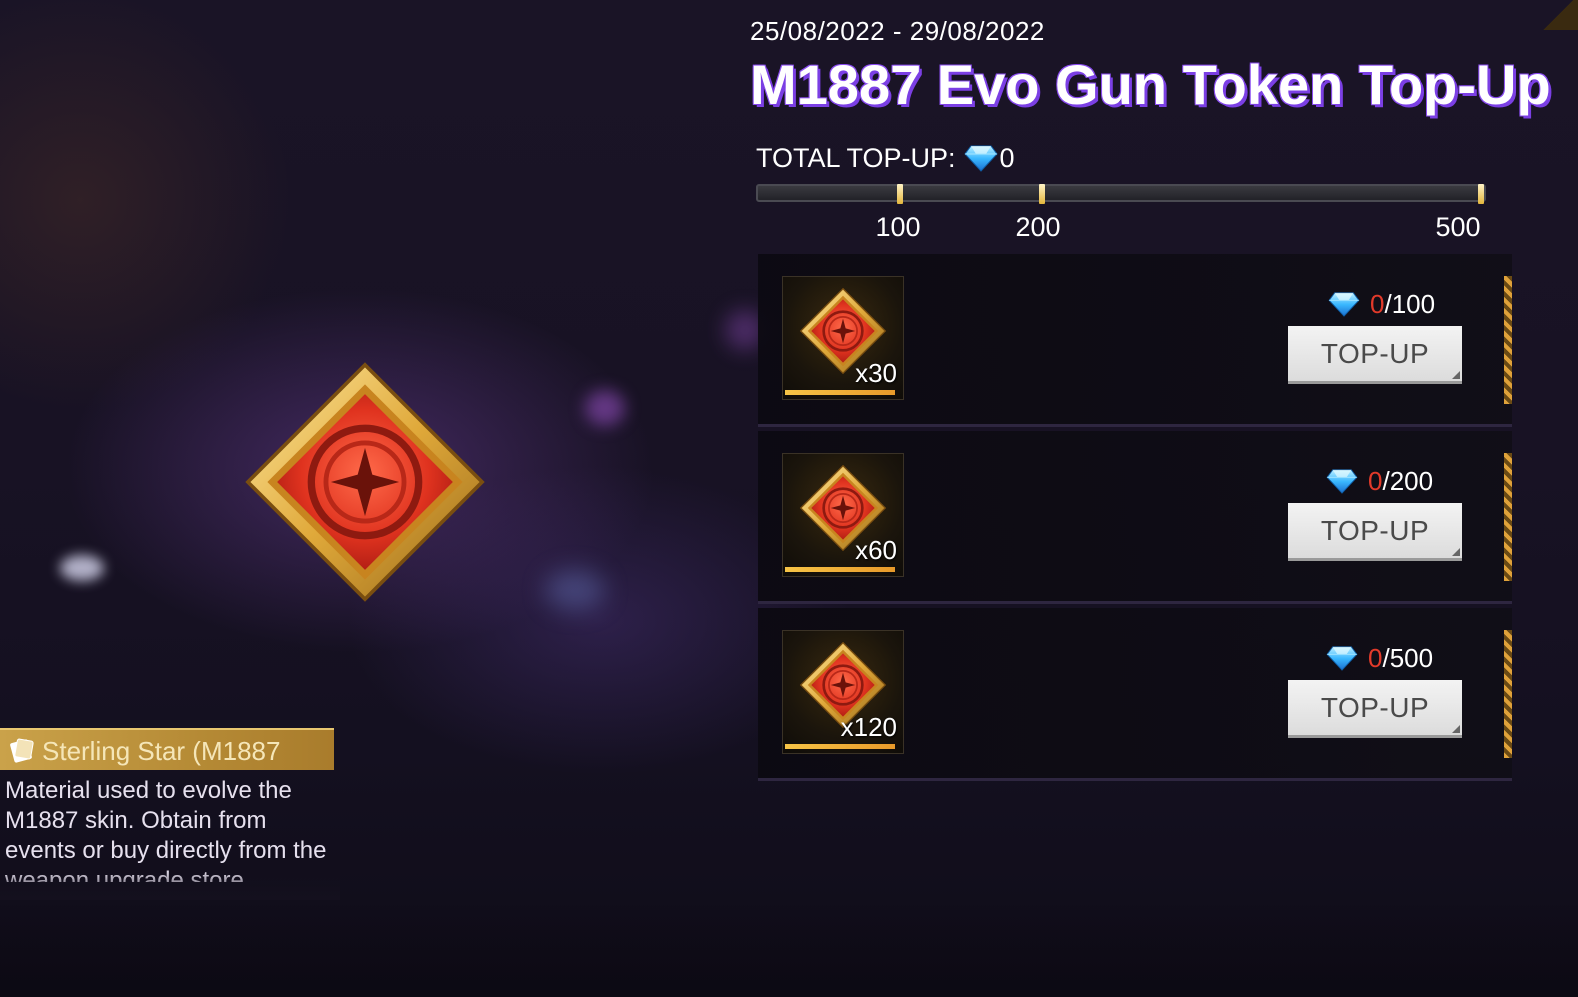 This screenshot has width=1578, height=997. What do you see at coordinates (1408, 657) in the screenshot?
I see `requirement-target: /500` at bounding box center [1408, 657].